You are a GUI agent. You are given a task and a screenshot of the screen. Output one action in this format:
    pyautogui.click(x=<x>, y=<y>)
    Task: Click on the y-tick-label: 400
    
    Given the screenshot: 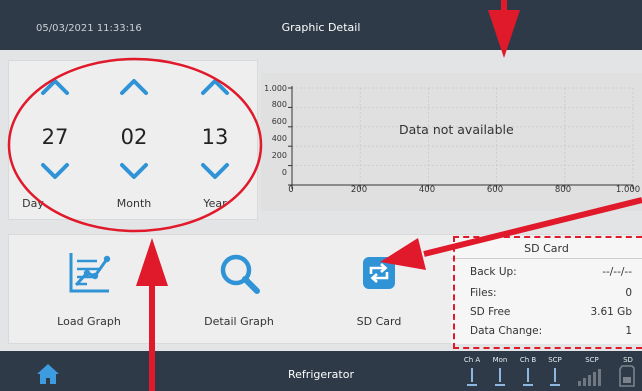 What is the action you would take?
    pyautogui.click(x=279, y=138)
    